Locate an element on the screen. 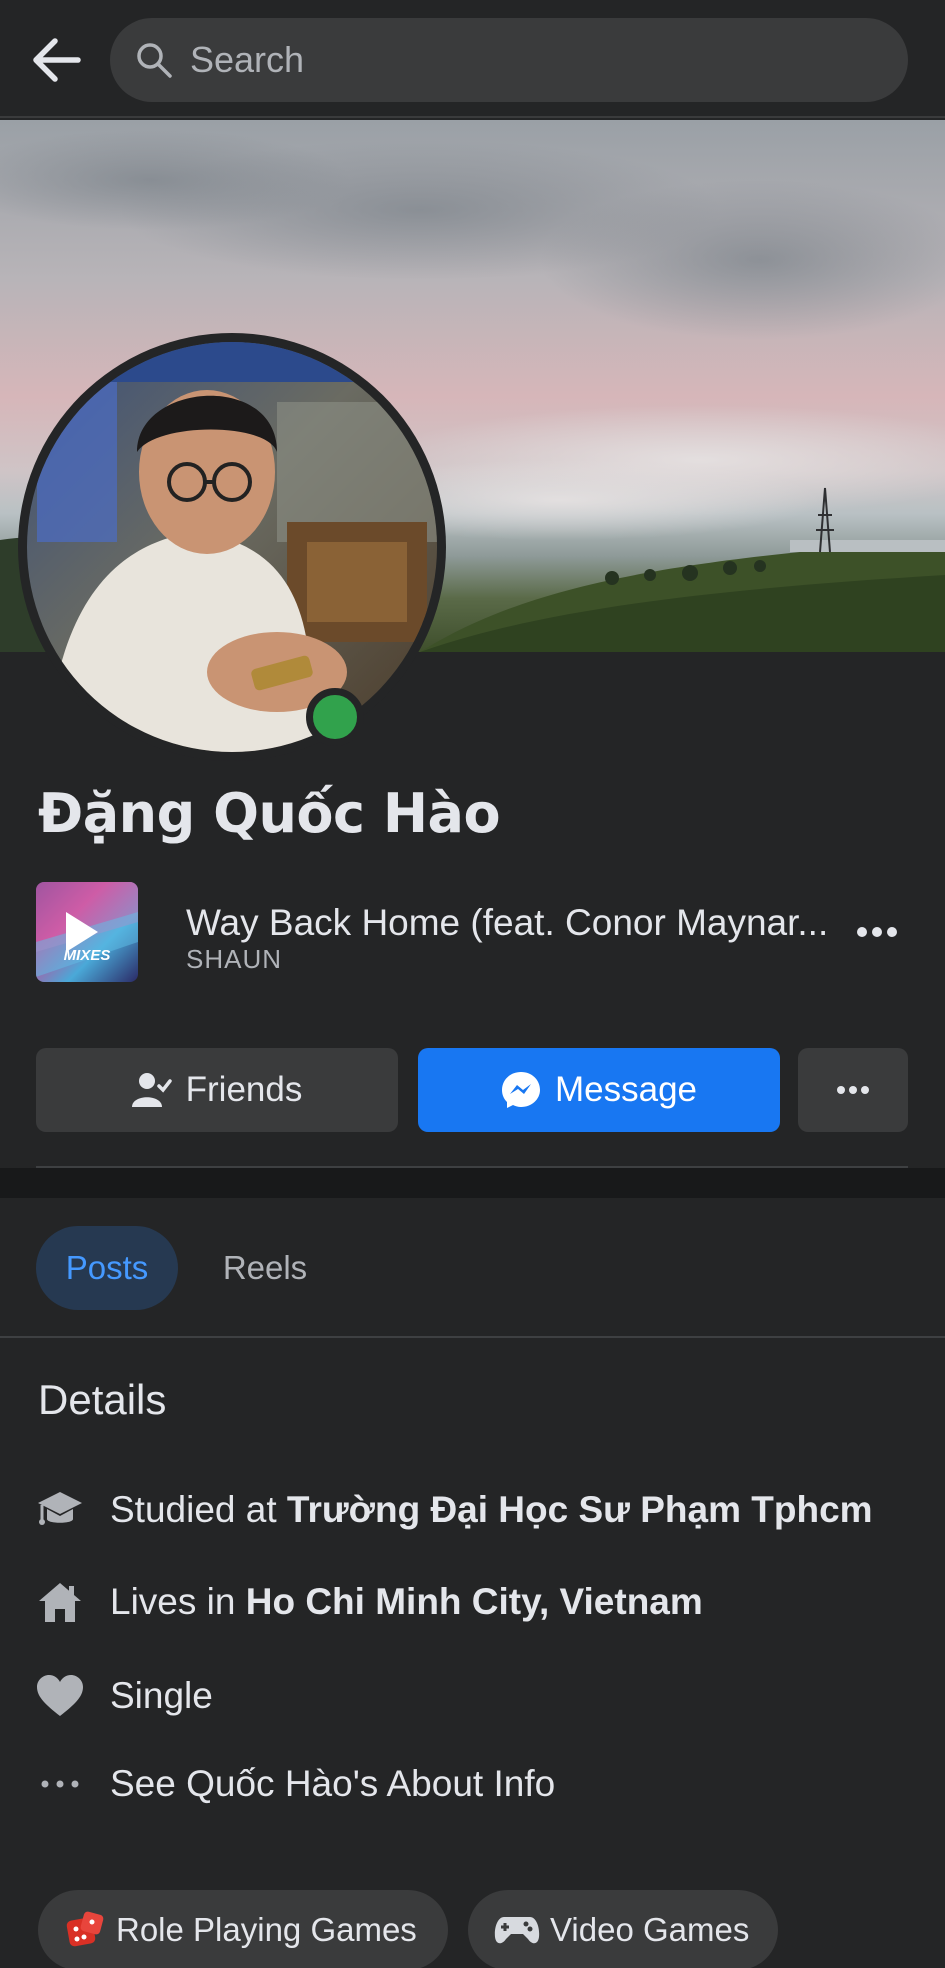 The width and height of the screenshot is (945, 1968). message-button: Message is located at coordinates (599, 1090).